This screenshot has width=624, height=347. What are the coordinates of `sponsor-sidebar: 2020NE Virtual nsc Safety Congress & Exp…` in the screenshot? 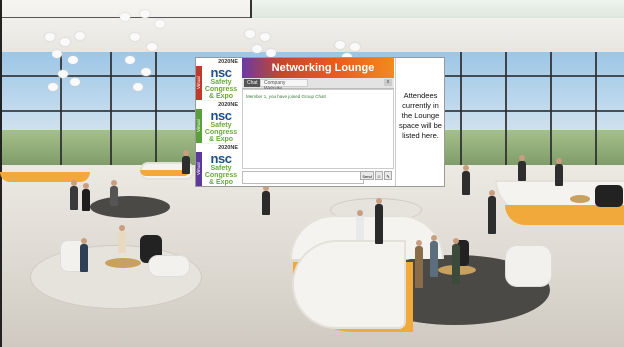 It's located at (218, 122).